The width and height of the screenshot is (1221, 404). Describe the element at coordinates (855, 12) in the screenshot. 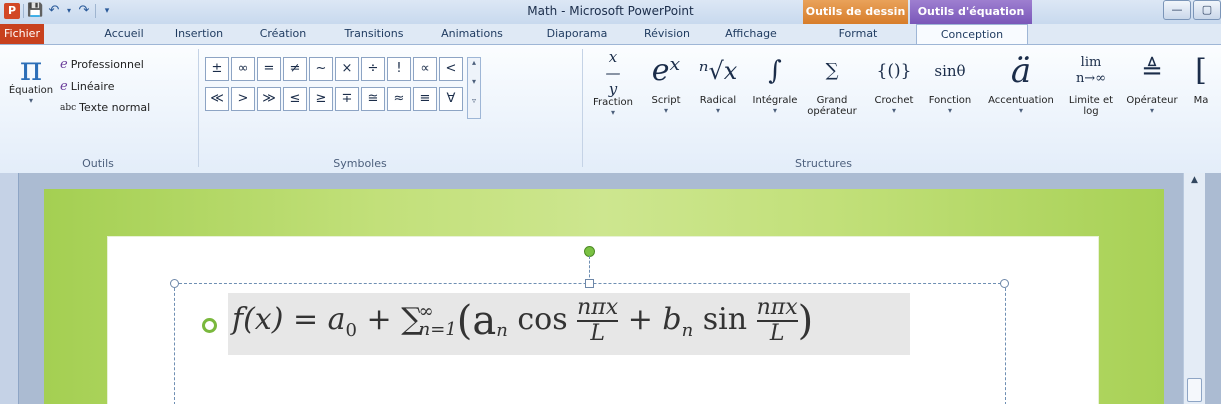

I see `context-tab-drawing-tools: Outils de dessin` at that location.